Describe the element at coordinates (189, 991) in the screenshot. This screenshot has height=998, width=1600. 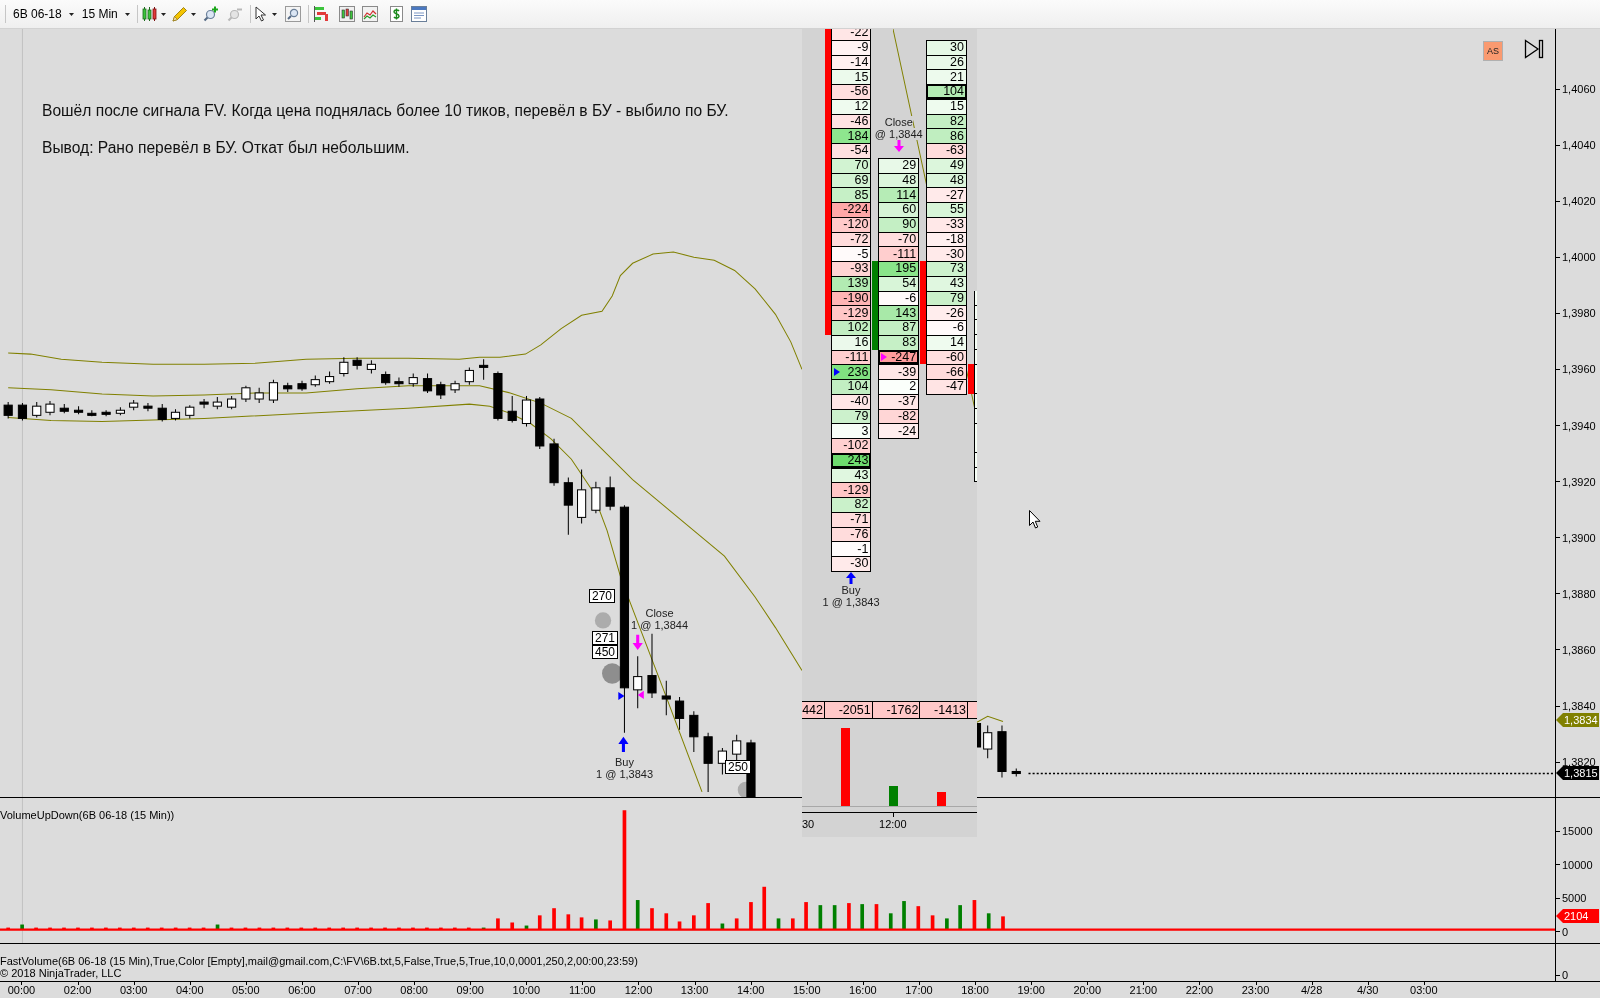
I see `time-label: 04:00` at that location.